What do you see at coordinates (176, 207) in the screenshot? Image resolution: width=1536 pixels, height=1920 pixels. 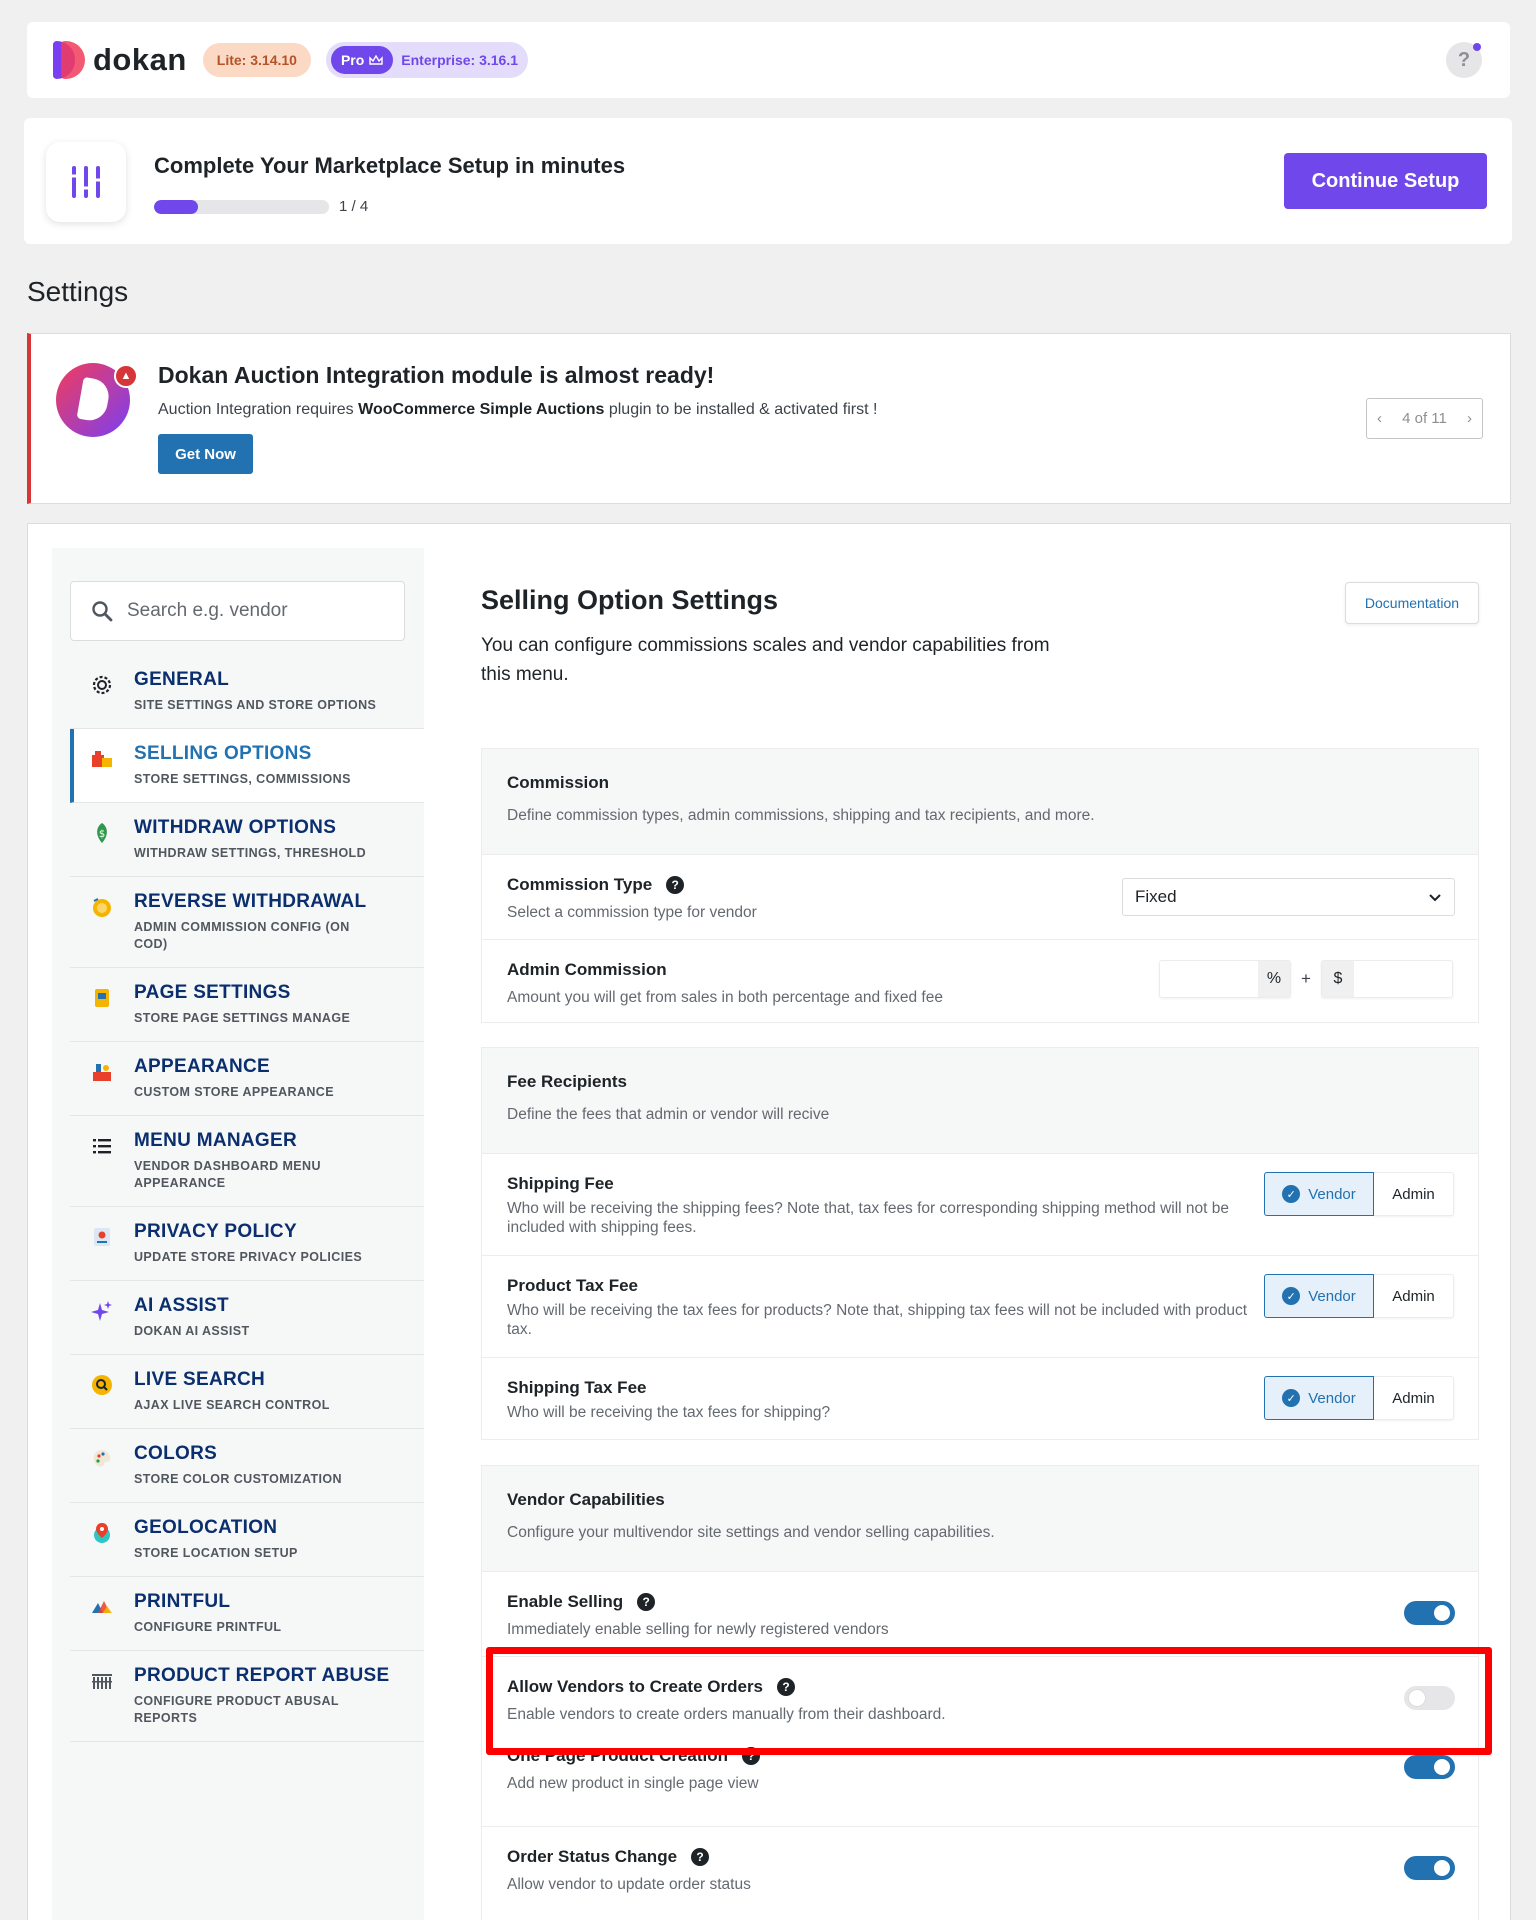 I see `setup-progress-fill` at bounding box center [176, 207].